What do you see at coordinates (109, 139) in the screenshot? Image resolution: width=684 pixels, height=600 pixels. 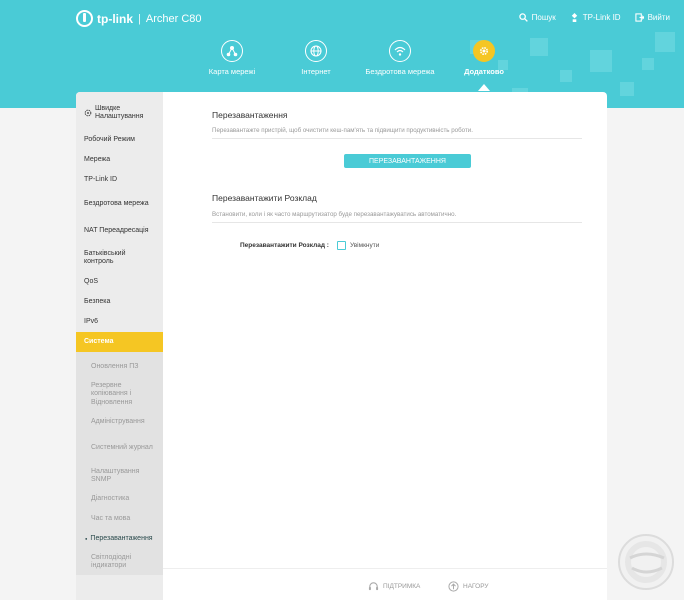 I see `sidebar-item-label: Робочий Режим` at bounding box center [109, 139].